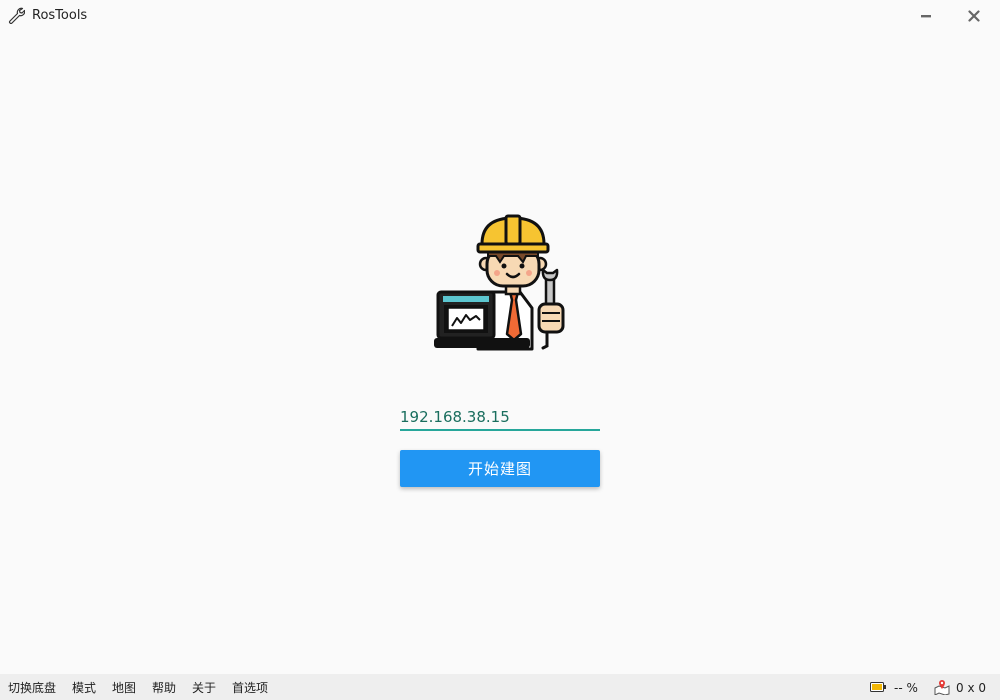  Describe the element at coordinates (499, 282) in the screenshot. I see `engineer-mascot-icon` at that location.